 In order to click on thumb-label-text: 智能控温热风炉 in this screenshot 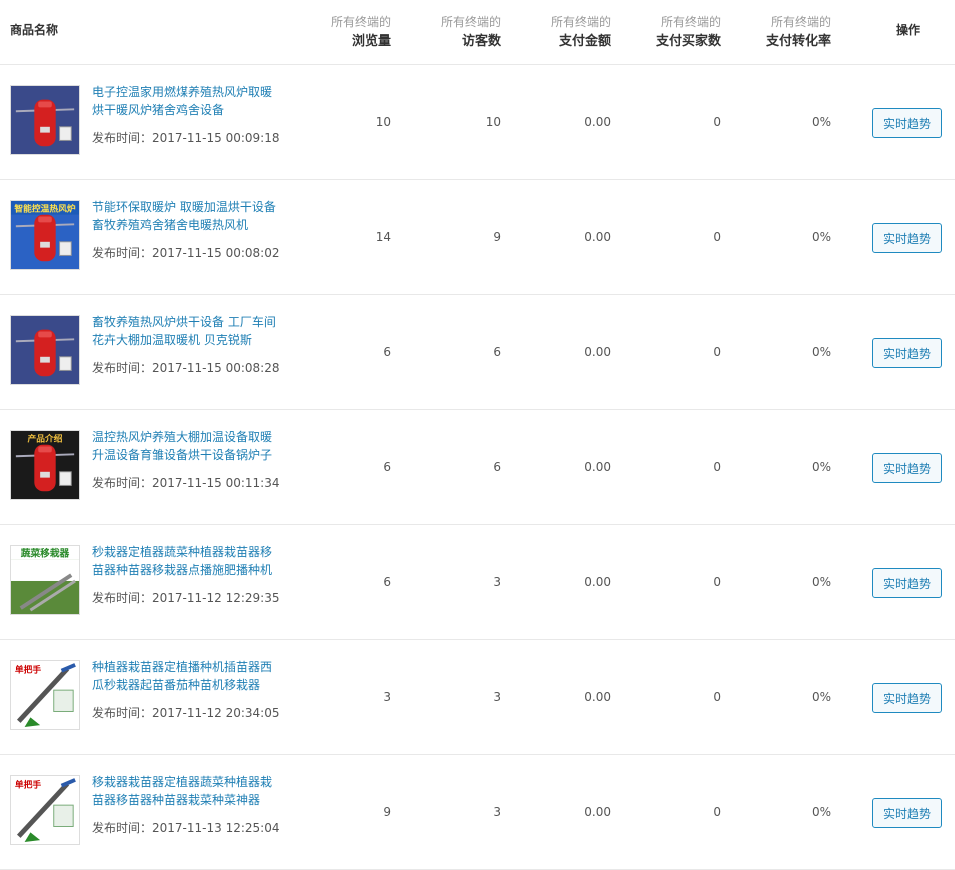, I will do `click(44, 209)`.